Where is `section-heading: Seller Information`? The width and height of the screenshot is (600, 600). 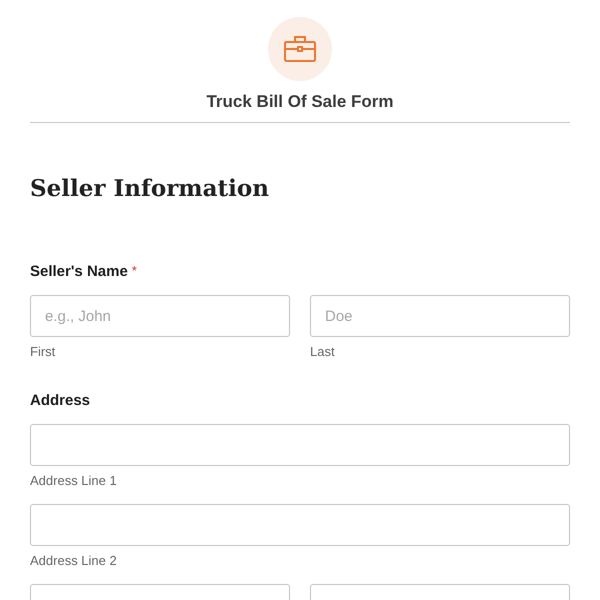 section-heading: Seller Information is located at coordinates (150, 188).